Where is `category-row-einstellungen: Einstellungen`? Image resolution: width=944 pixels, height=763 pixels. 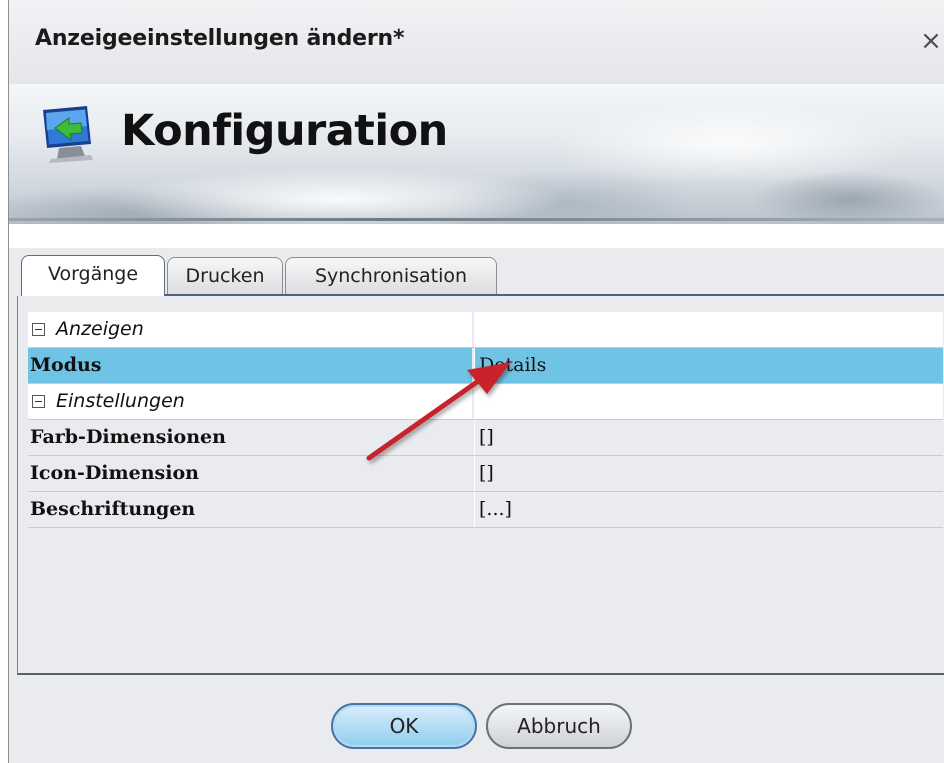
category-row-einstellungen: Einstellungen is located at coordinates (485, 402).